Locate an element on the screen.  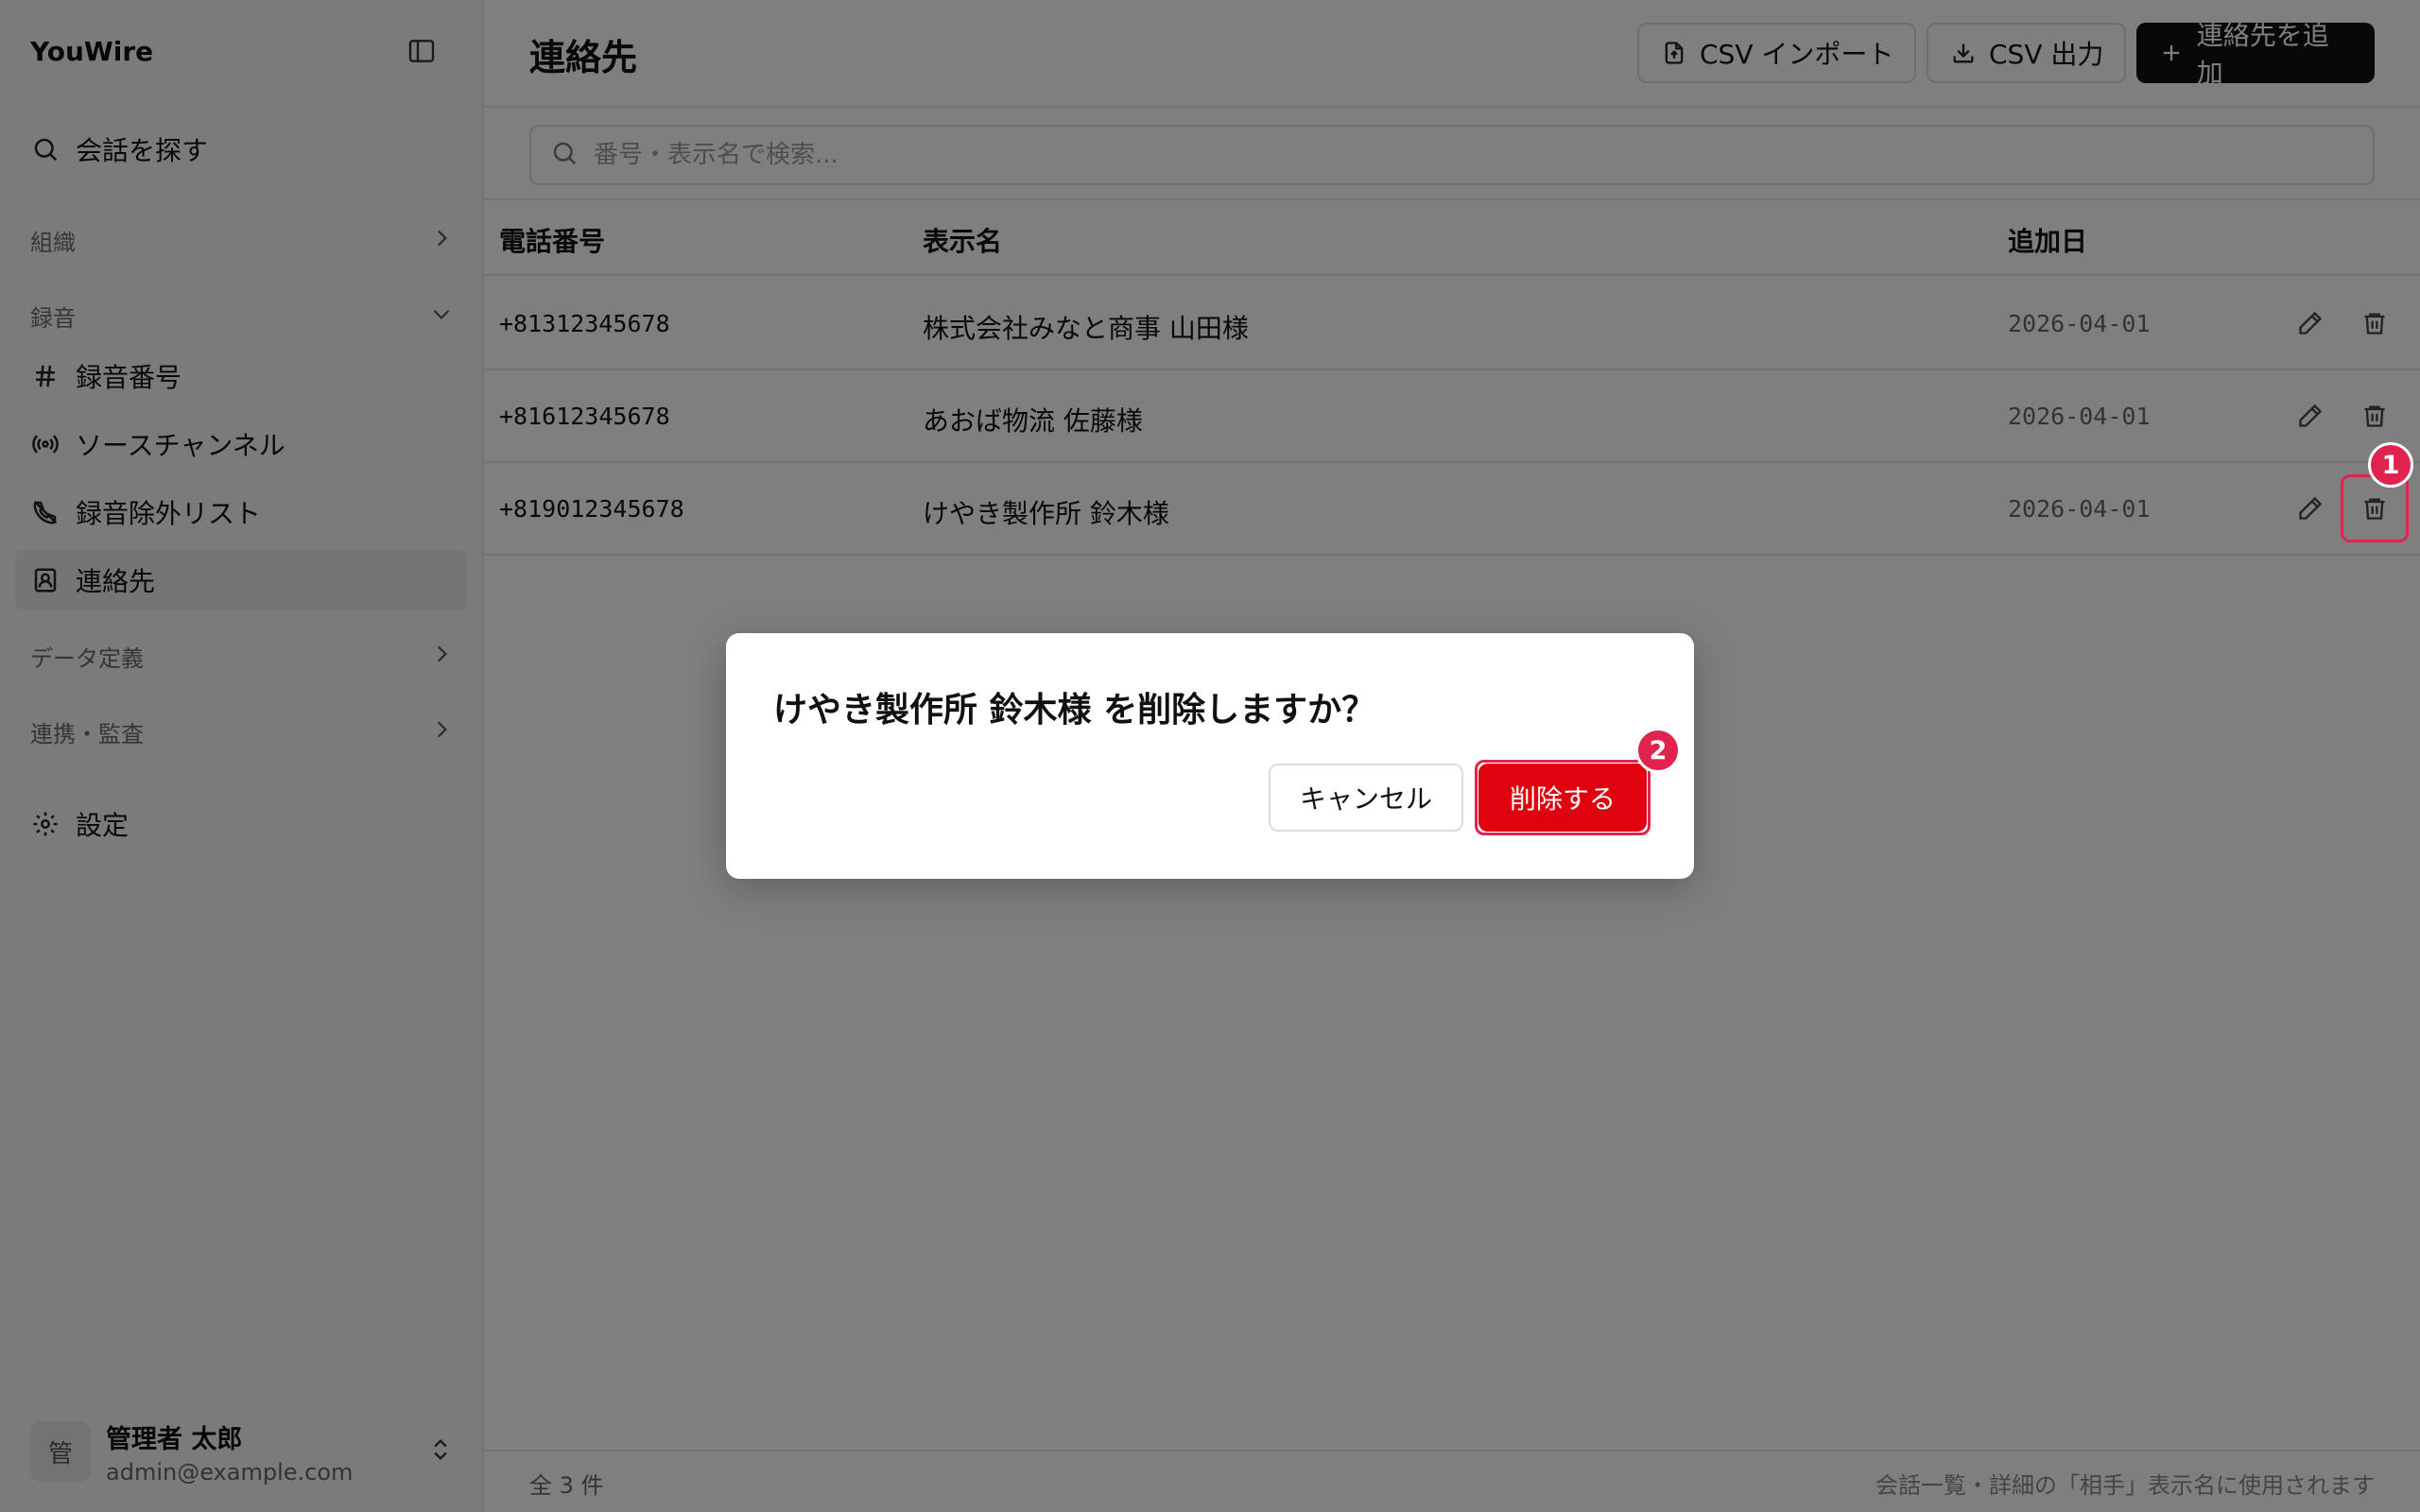
step-marker-2: 2 is located at coordinates (1658, 750).